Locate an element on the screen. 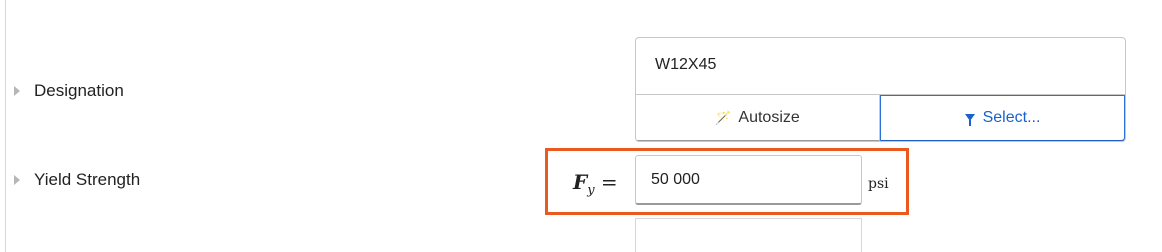 The height and width of the screenshot is (252, 1162). next-field-edge is located at coordinates (748, 235).